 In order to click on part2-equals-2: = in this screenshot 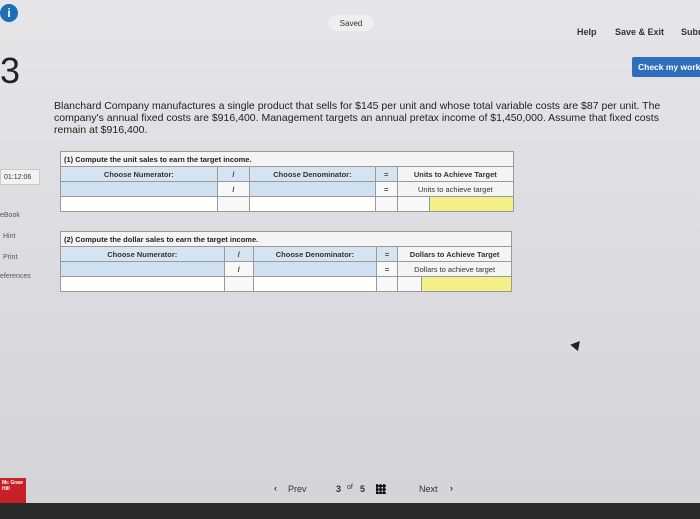, I will do `click(387, 269)`.